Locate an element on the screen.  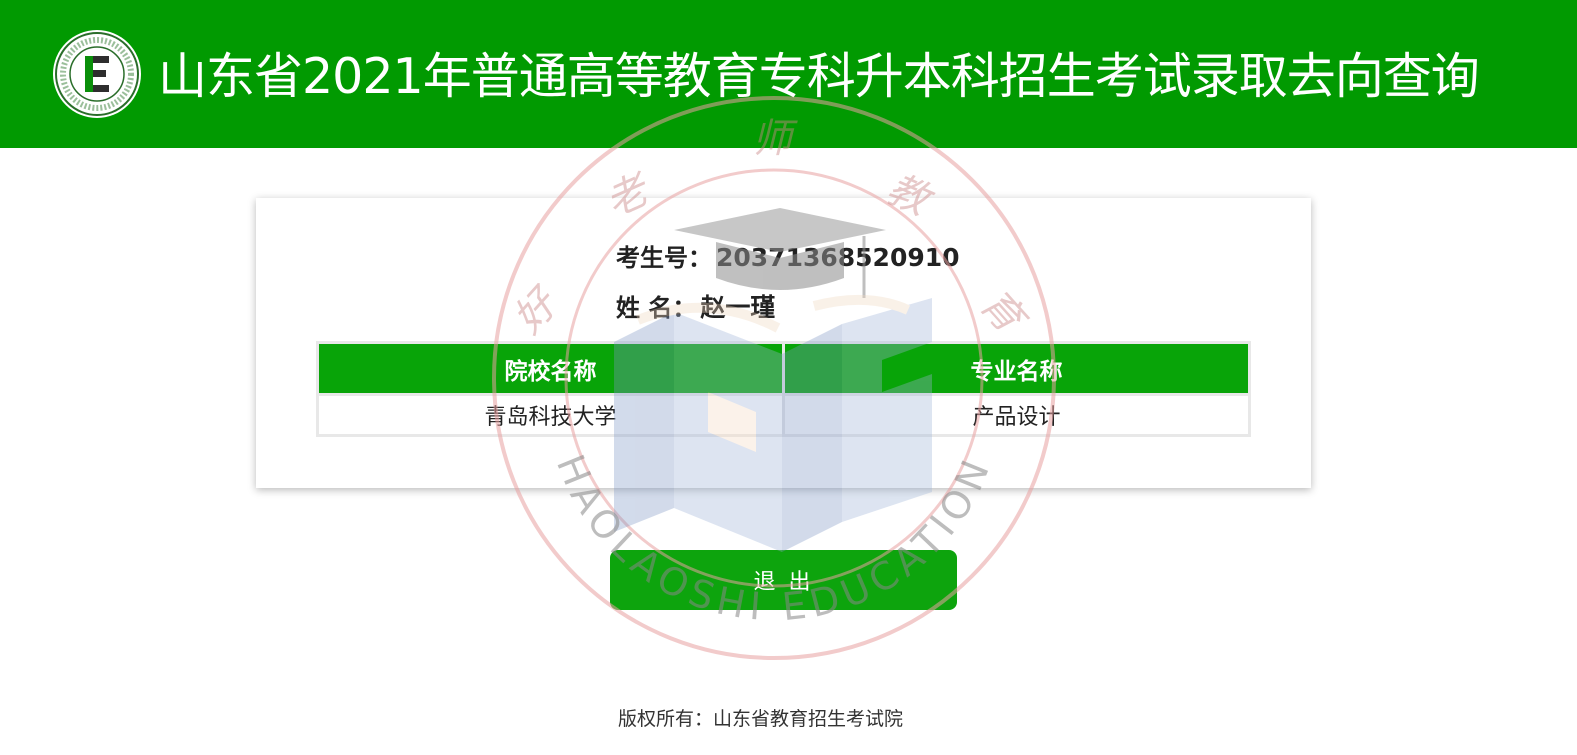
exam-authority-emblem-icon is located at coordinates (97, 74).